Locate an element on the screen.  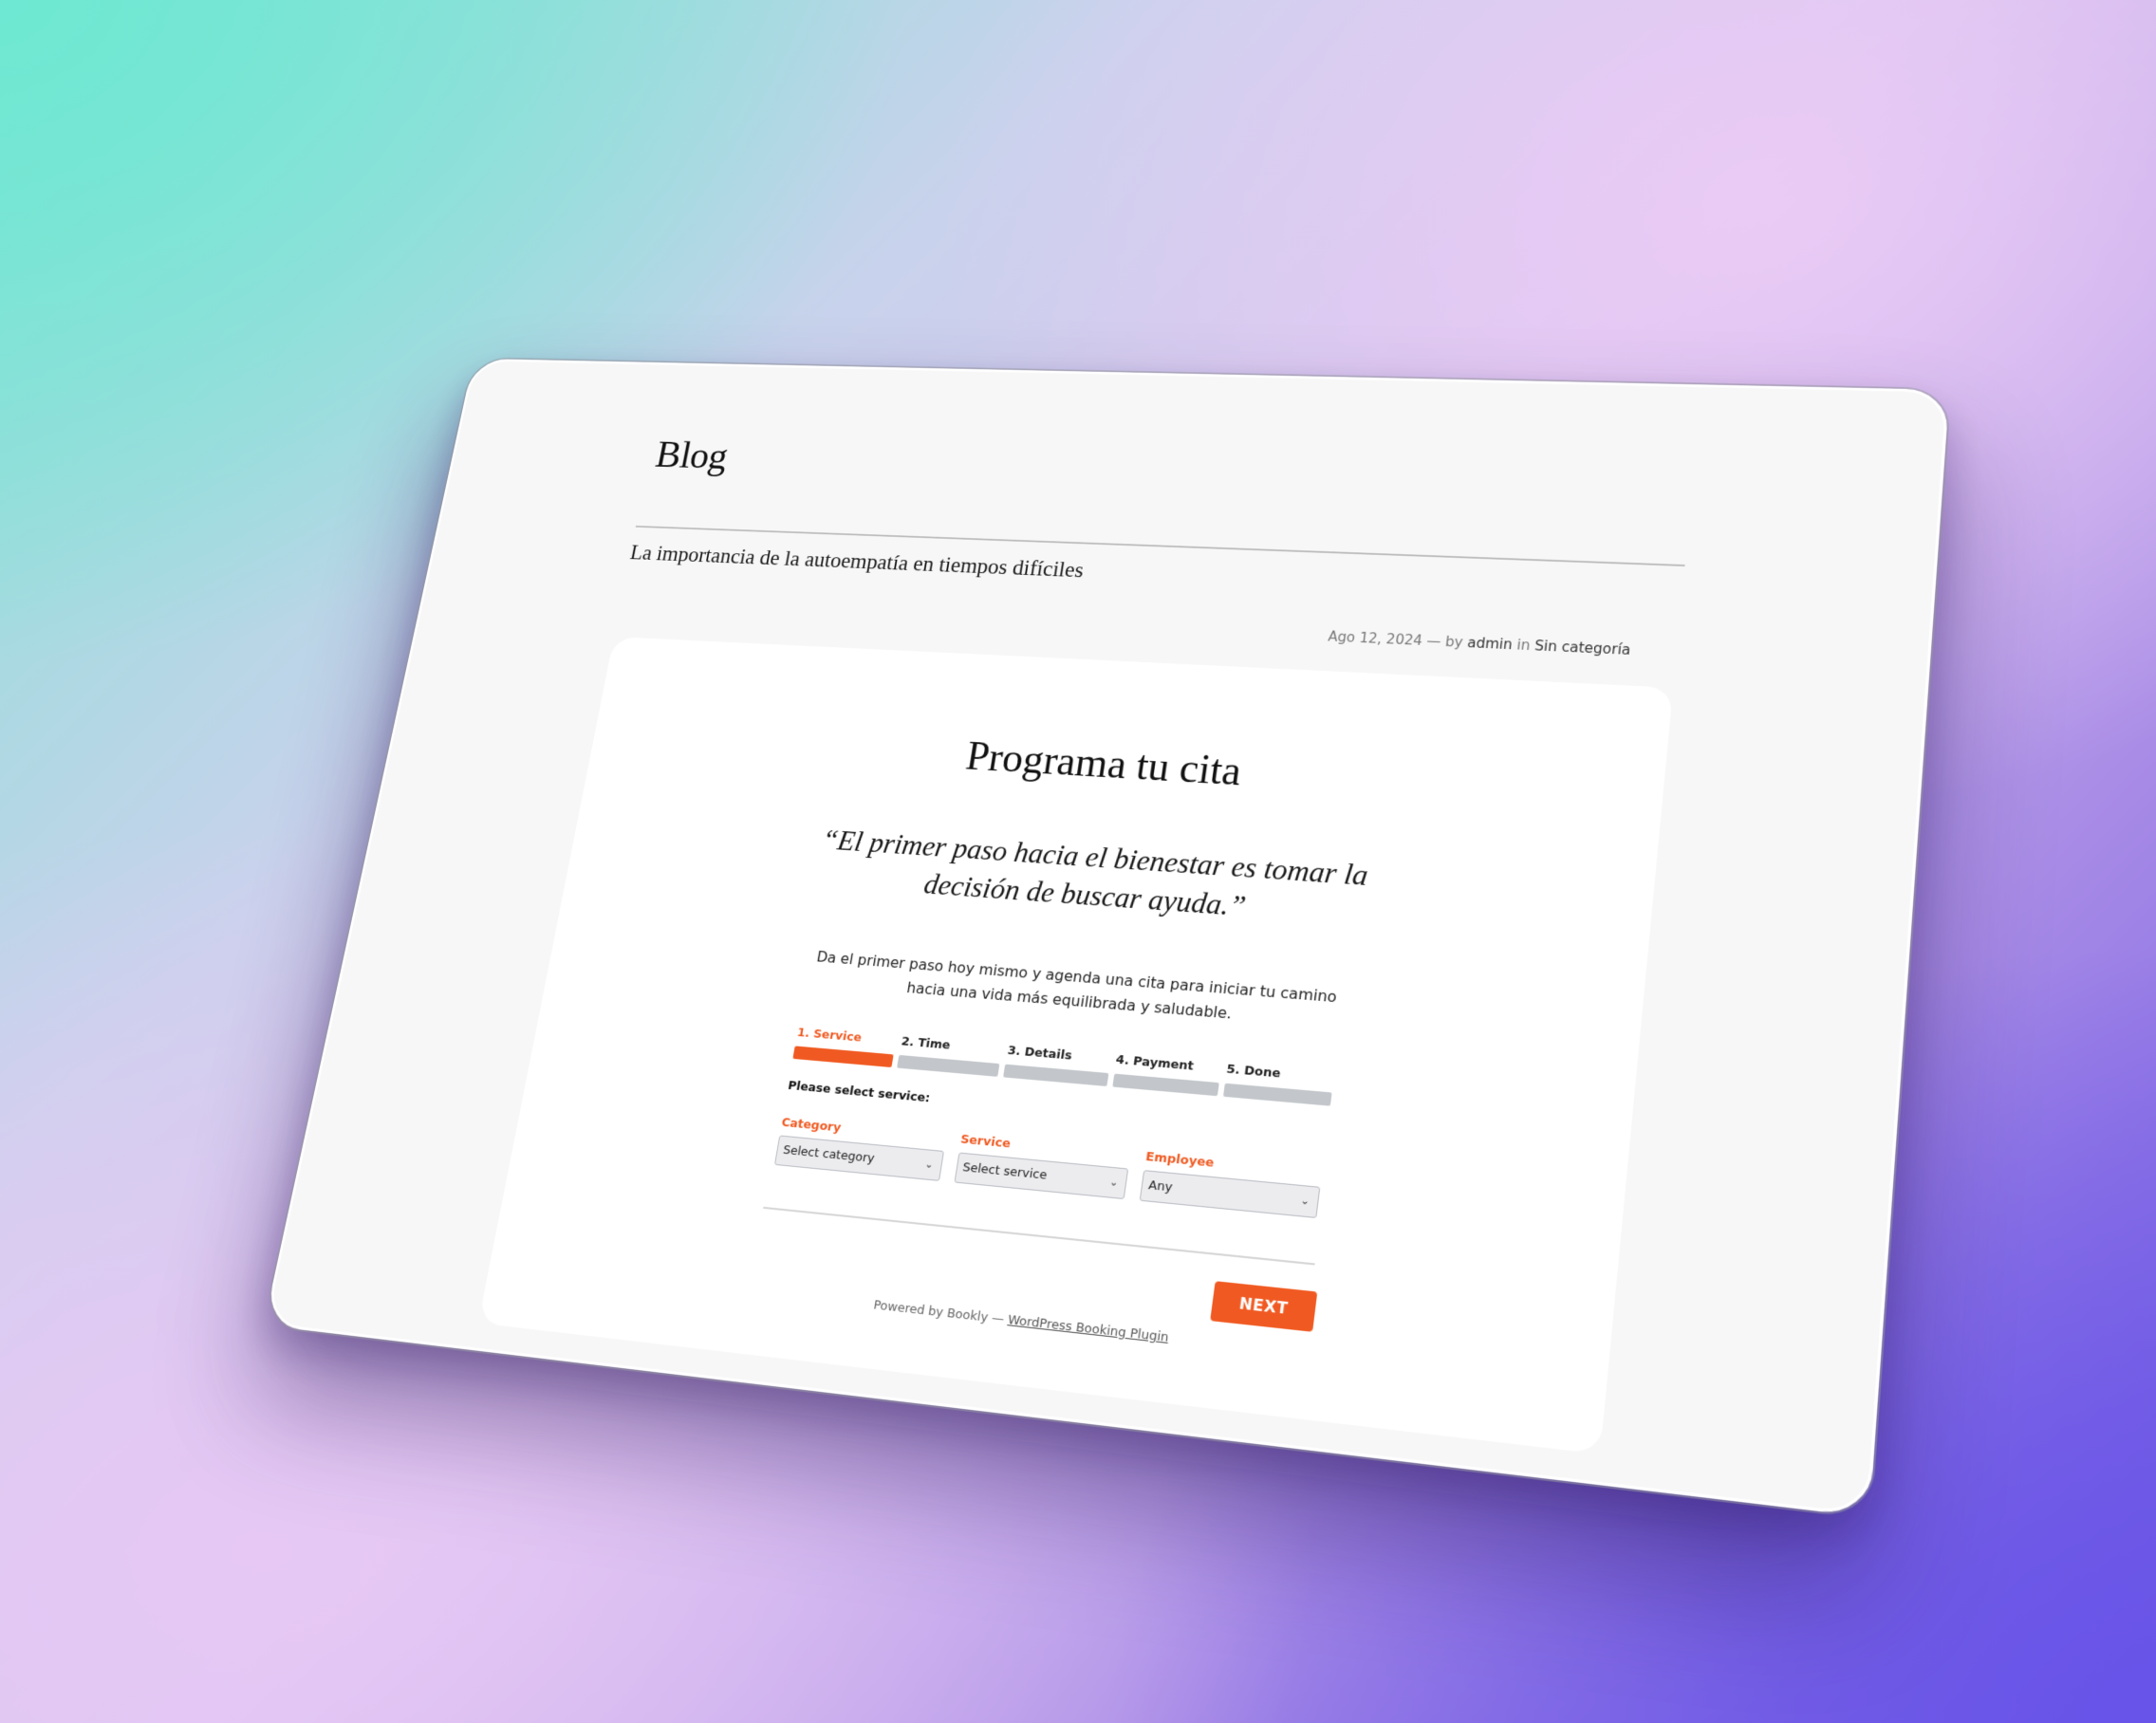
powered-by-text: Powered by Bookly — is located at coordinates (939, 1312).